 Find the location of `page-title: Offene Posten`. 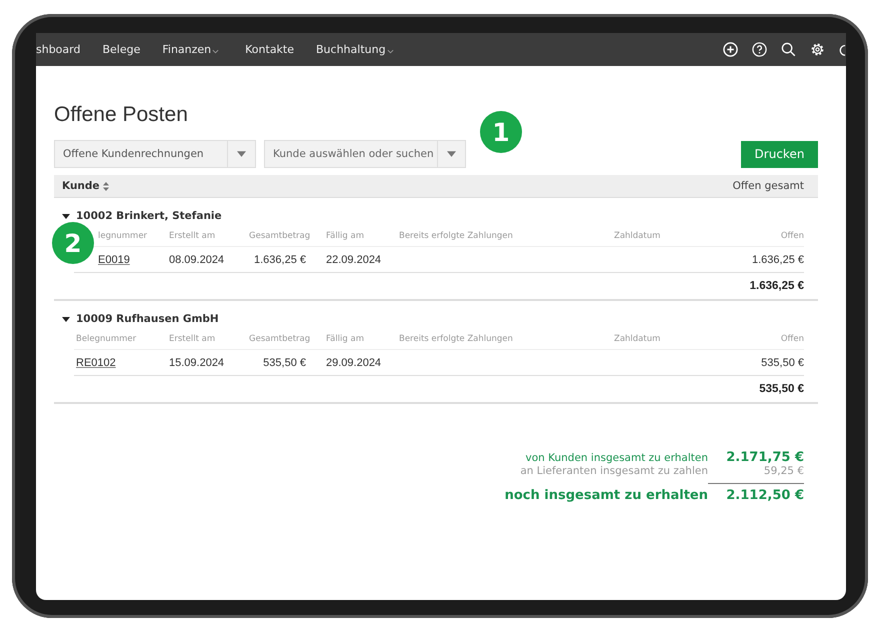

page-title: Offene Posten is located at coordinates (121, 115).